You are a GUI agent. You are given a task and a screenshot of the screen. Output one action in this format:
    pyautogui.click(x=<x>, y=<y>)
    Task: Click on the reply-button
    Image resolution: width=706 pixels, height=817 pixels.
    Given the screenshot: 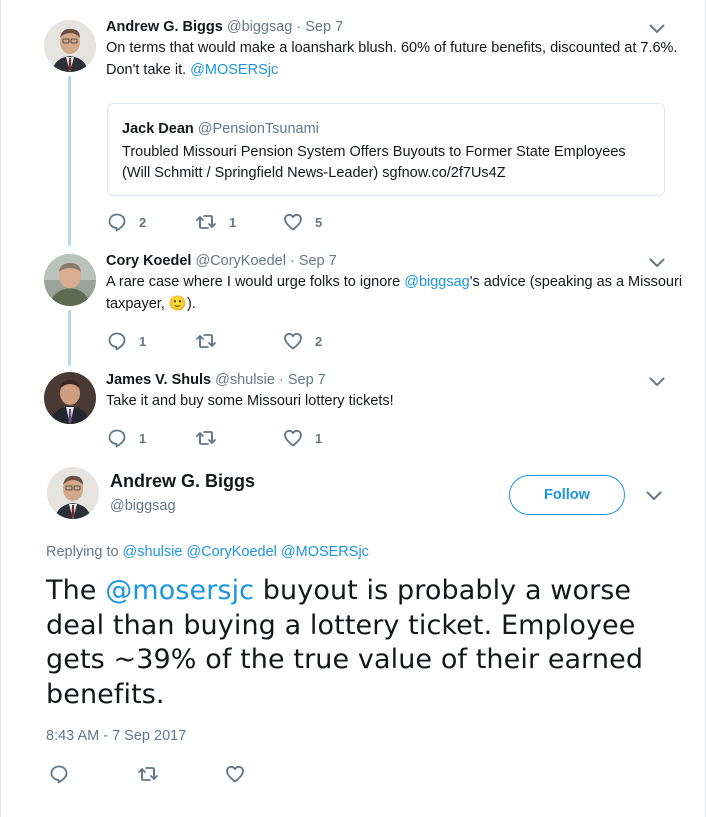 What is the action you would take?
    pyautogui.click(x=93, y=774)
    